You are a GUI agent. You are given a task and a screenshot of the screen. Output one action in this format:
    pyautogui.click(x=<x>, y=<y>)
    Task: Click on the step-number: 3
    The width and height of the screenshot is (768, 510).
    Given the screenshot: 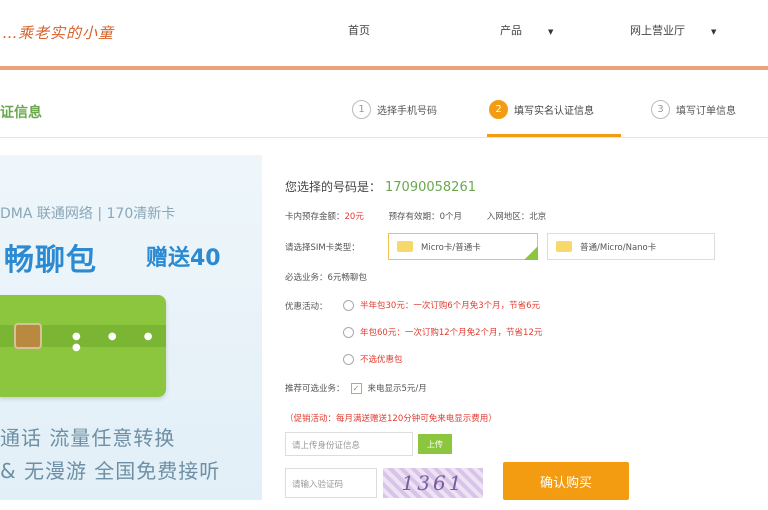 What is the action you would take?
    pyautogui.click(x=660, y=109)
    